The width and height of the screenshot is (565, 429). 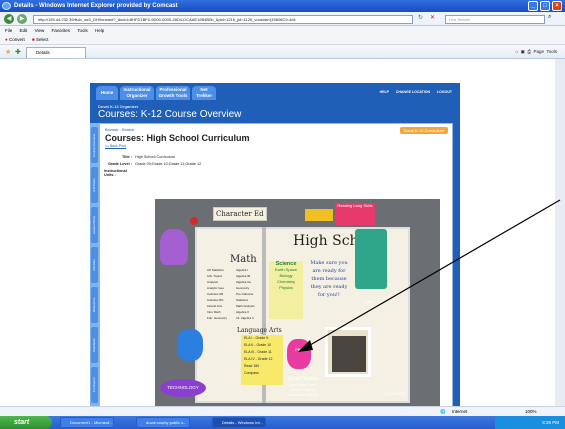 I want to click on meta-title-label: Title :, so click(x=126, y=157).